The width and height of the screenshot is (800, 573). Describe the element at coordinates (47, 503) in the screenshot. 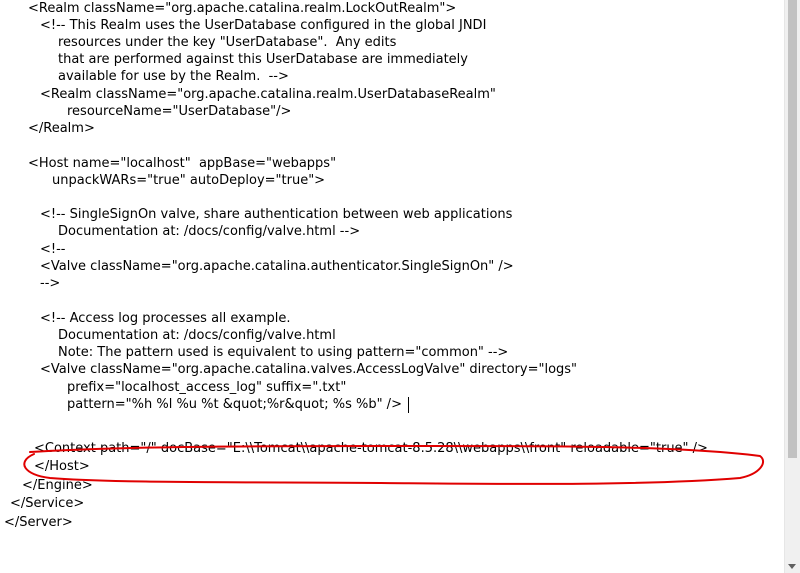

I see `code-line: </Service>` at that location.